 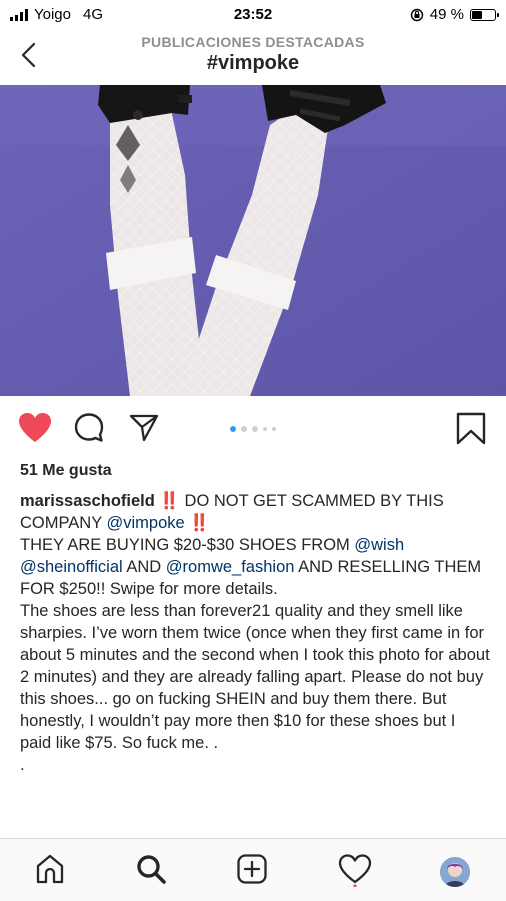 I want to click on bookmark-button, so click(x=471, y=431).